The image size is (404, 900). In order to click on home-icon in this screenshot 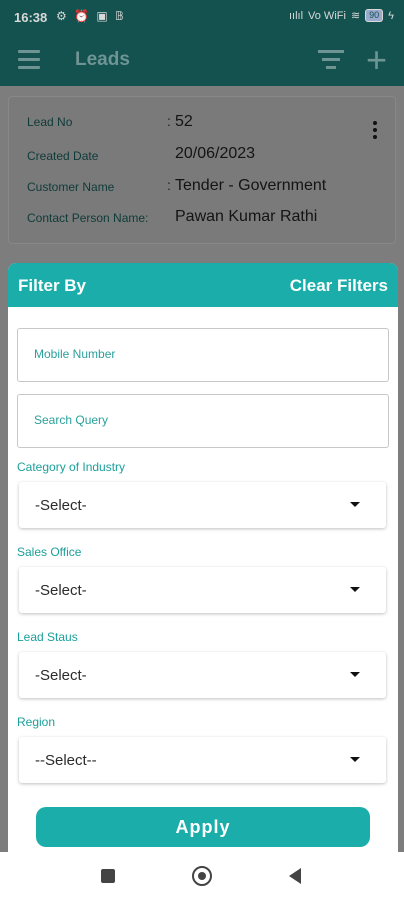, I will do `click(202, 876)`.